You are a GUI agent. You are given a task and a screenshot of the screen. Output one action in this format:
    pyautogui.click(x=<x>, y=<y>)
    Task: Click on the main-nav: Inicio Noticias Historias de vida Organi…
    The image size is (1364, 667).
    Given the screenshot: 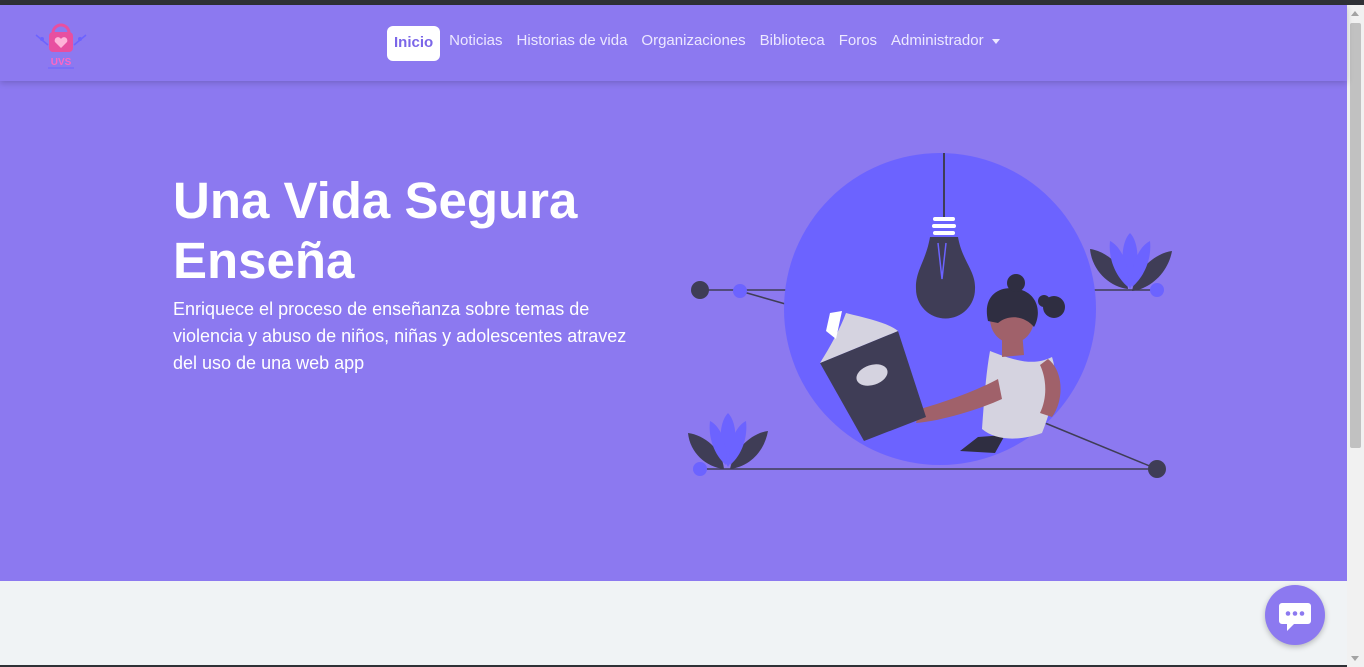 What is the action you would take?
    pyautogui.click(x=697, y=43)
    